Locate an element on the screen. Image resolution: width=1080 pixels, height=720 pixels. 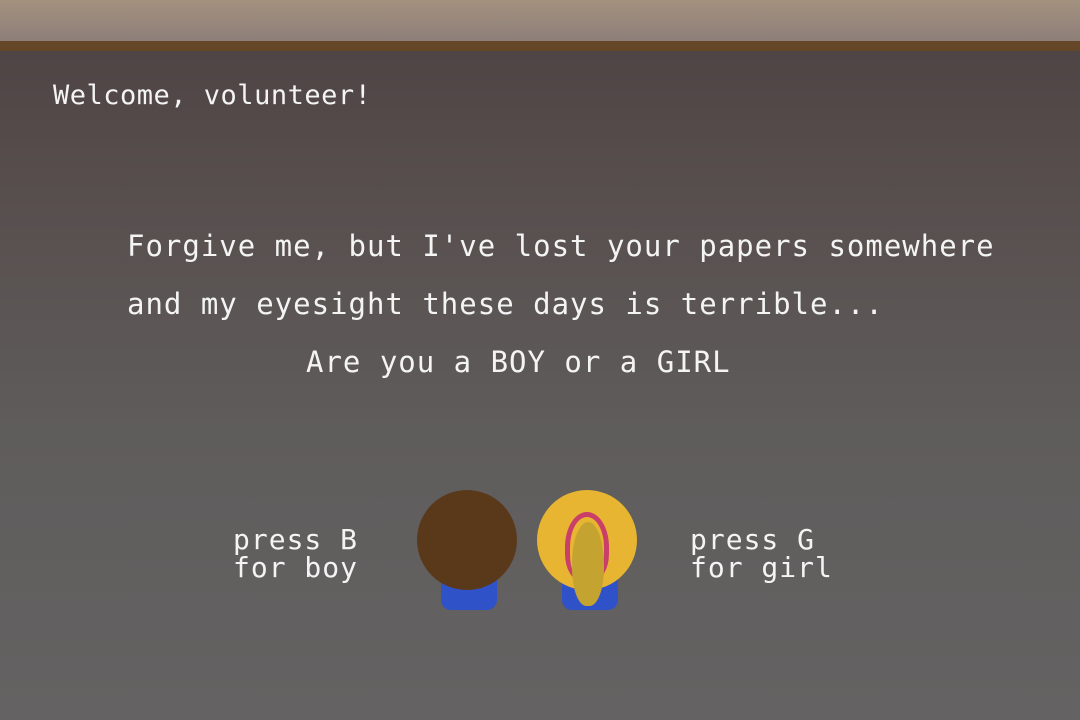
girl-prompt-label: for girl is located at coordinates (761, 567).